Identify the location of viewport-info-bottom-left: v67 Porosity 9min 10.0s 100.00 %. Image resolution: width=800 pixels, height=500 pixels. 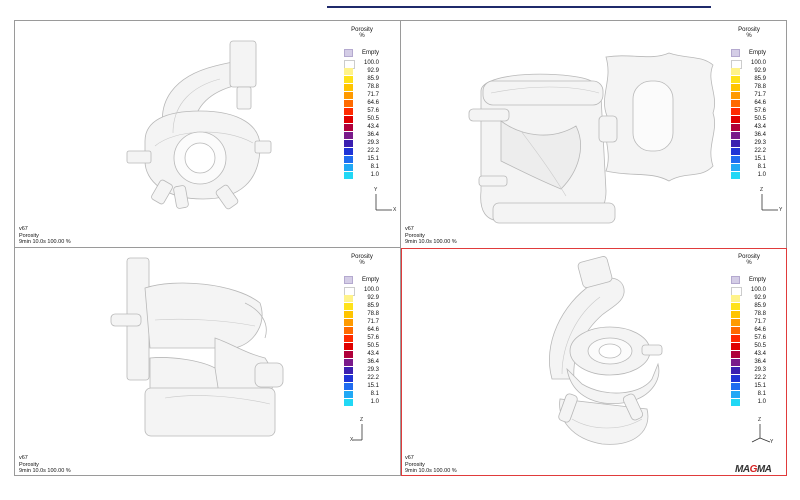
(45, 465).